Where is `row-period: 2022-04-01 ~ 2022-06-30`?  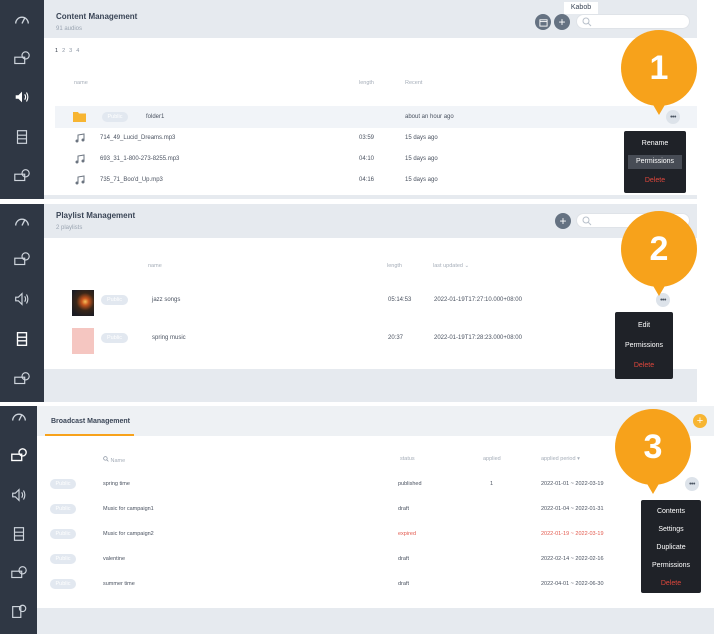 row-period: 2022-04-01 ~ 2022-06-30 is located at coordinates (572, 584).